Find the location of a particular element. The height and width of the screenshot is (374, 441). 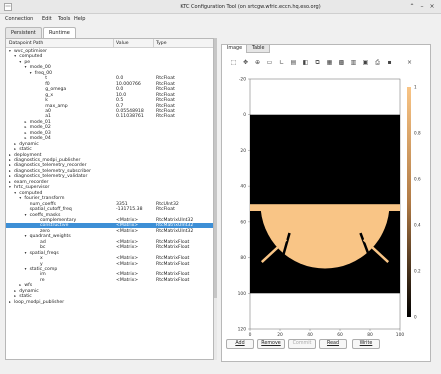

menu-tools: Tools is located at coordinates (64, 19).